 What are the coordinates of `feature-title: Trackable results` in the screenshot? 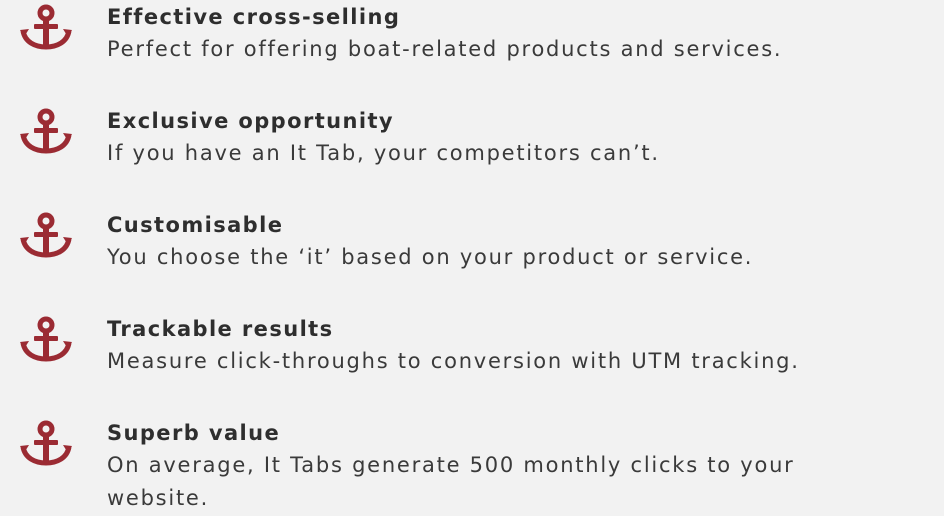 It's located at (220, 329).